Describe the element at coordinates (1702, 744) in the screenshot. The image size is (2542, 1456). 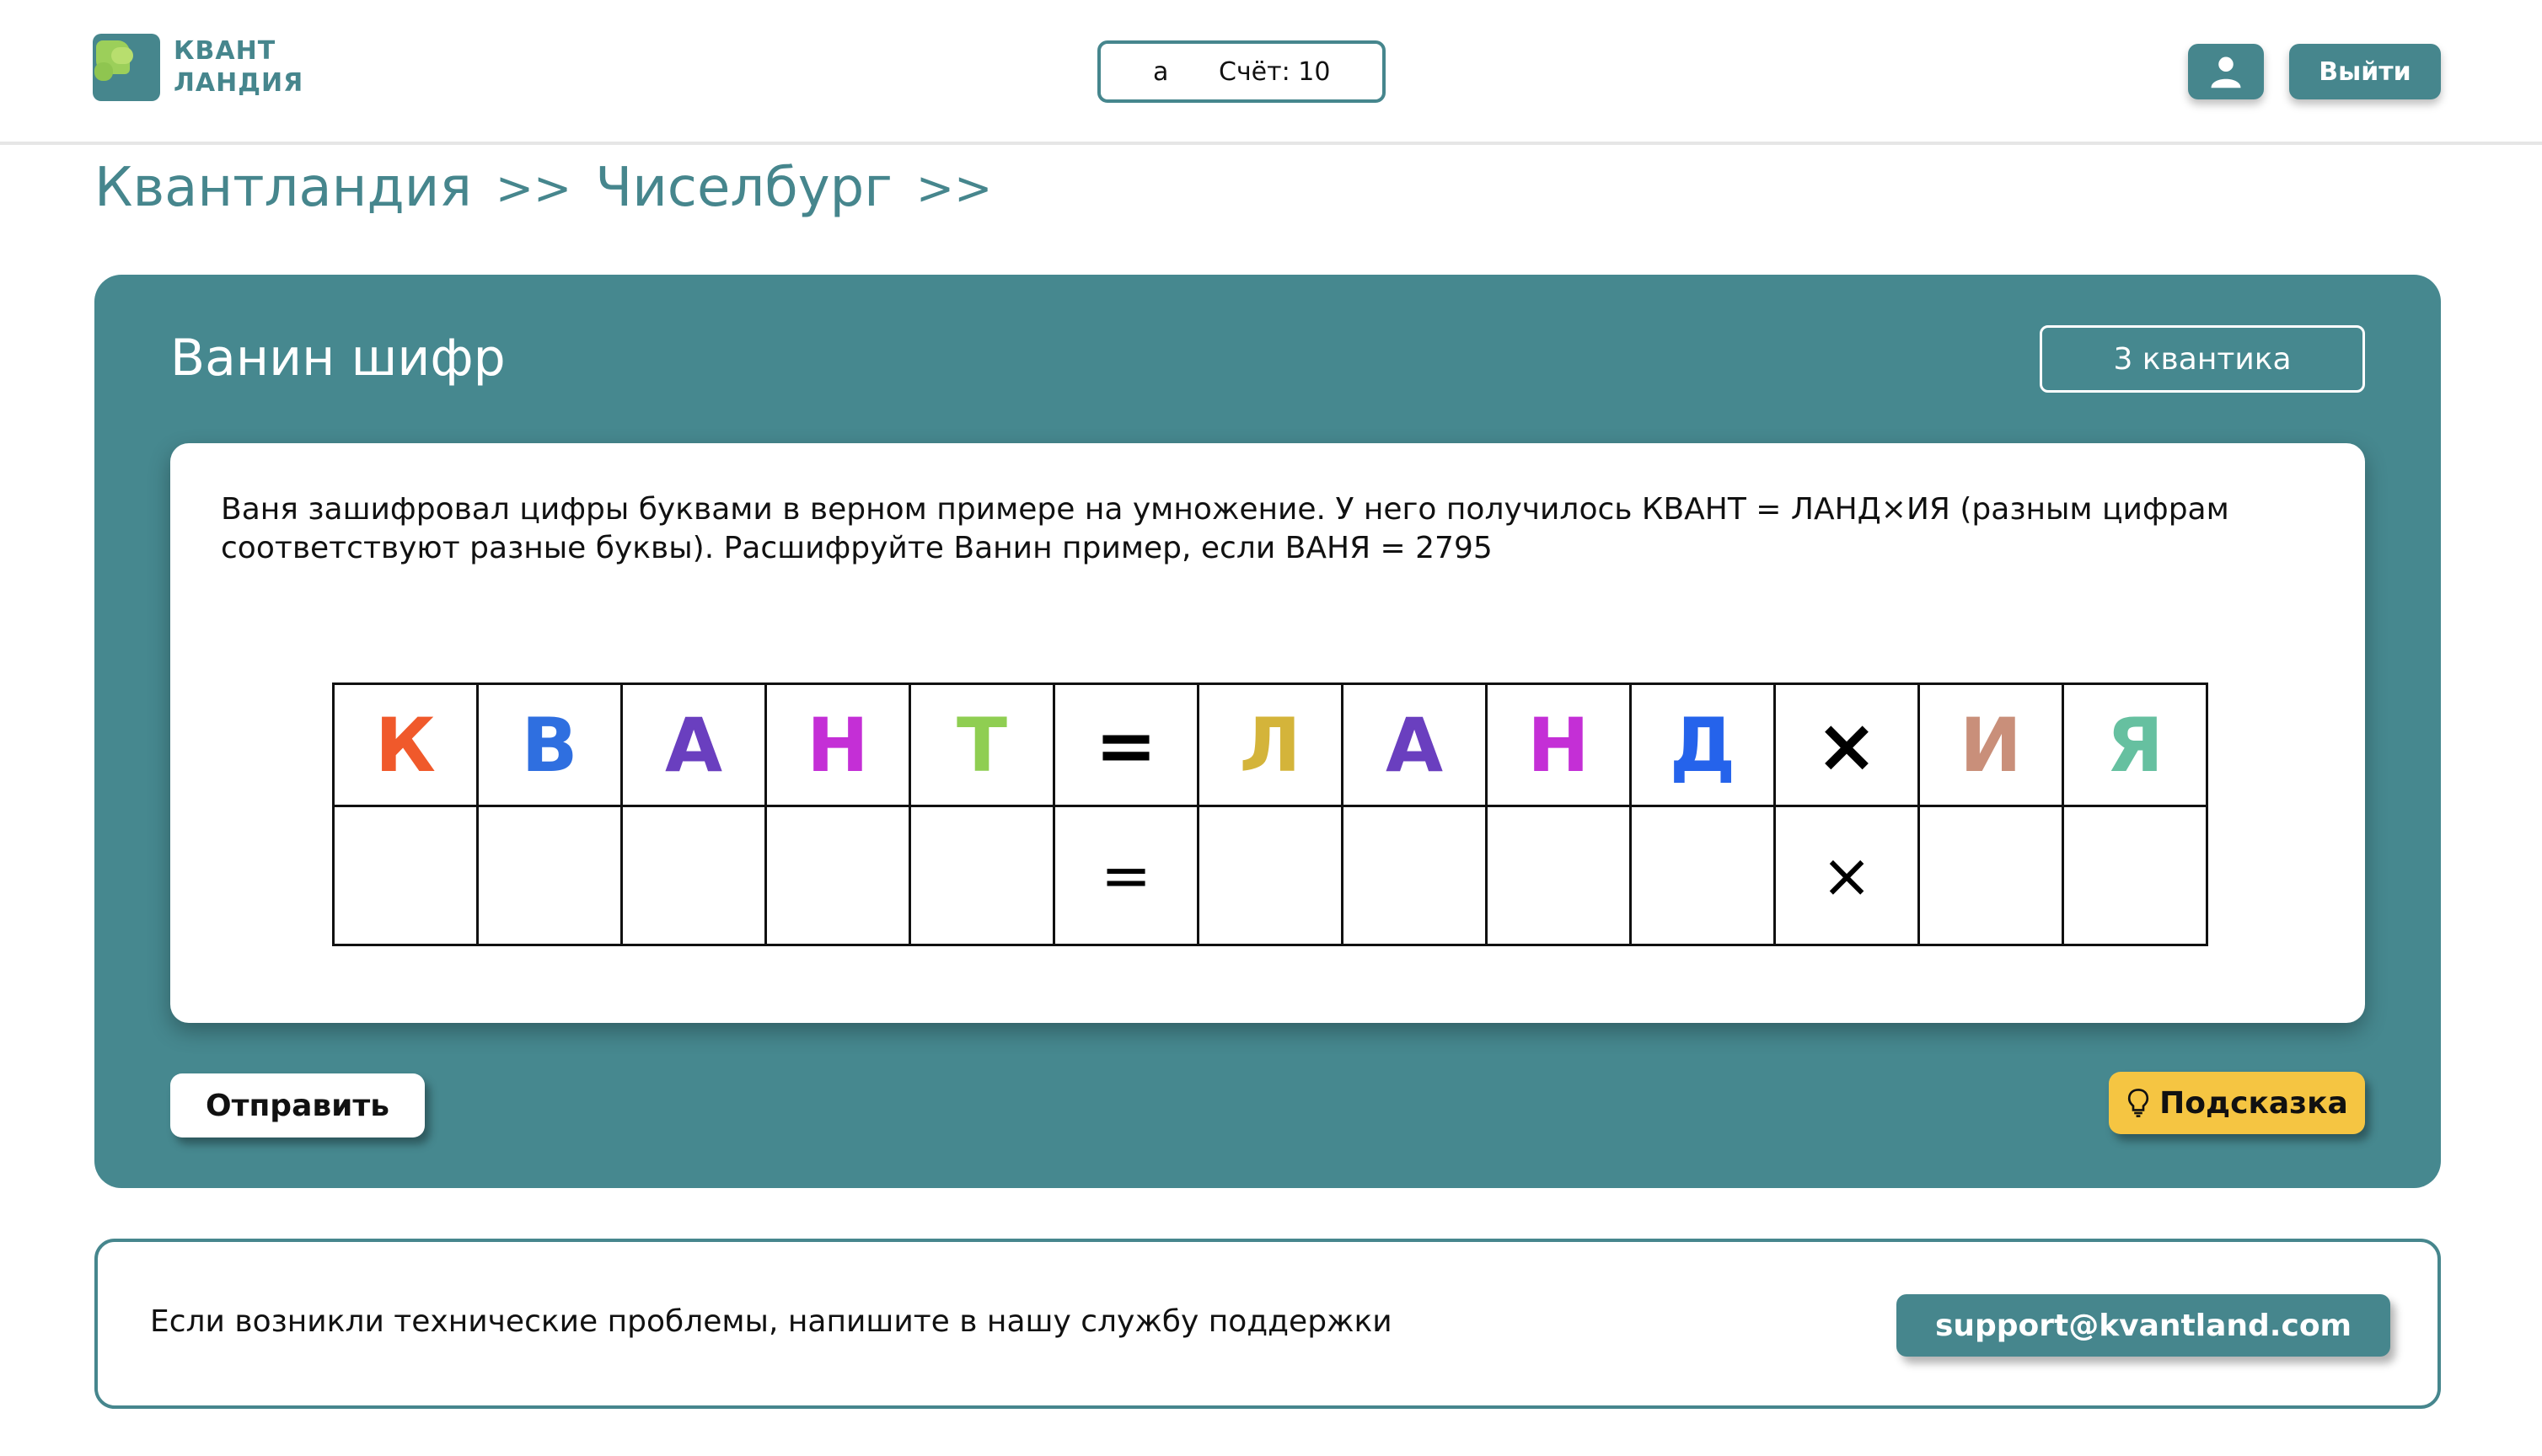
I see `cipher-letter-cell: Д` at that location.